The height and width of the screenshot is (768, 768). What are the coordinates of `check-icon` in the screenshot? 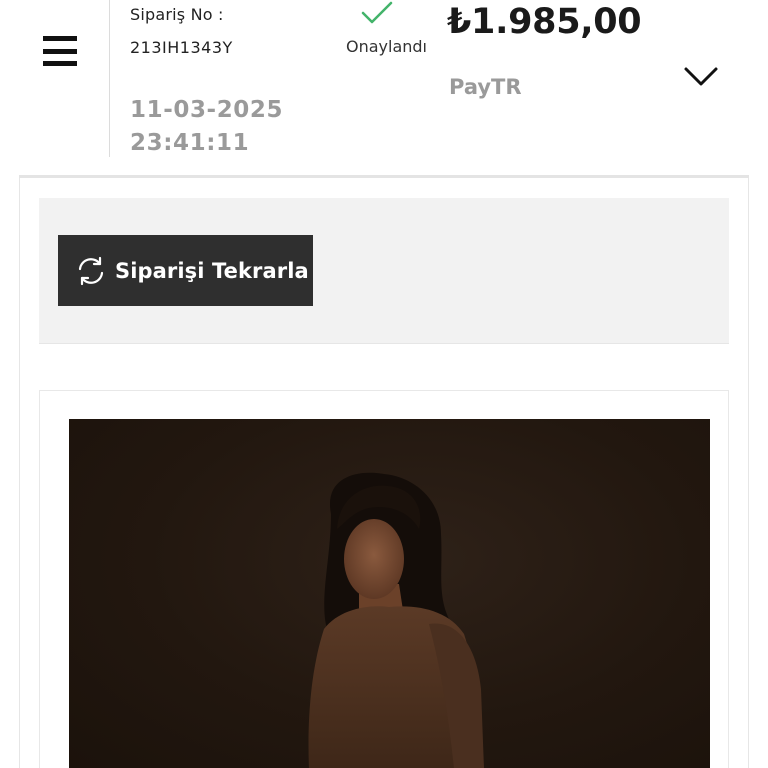 It's located at (377, 12).